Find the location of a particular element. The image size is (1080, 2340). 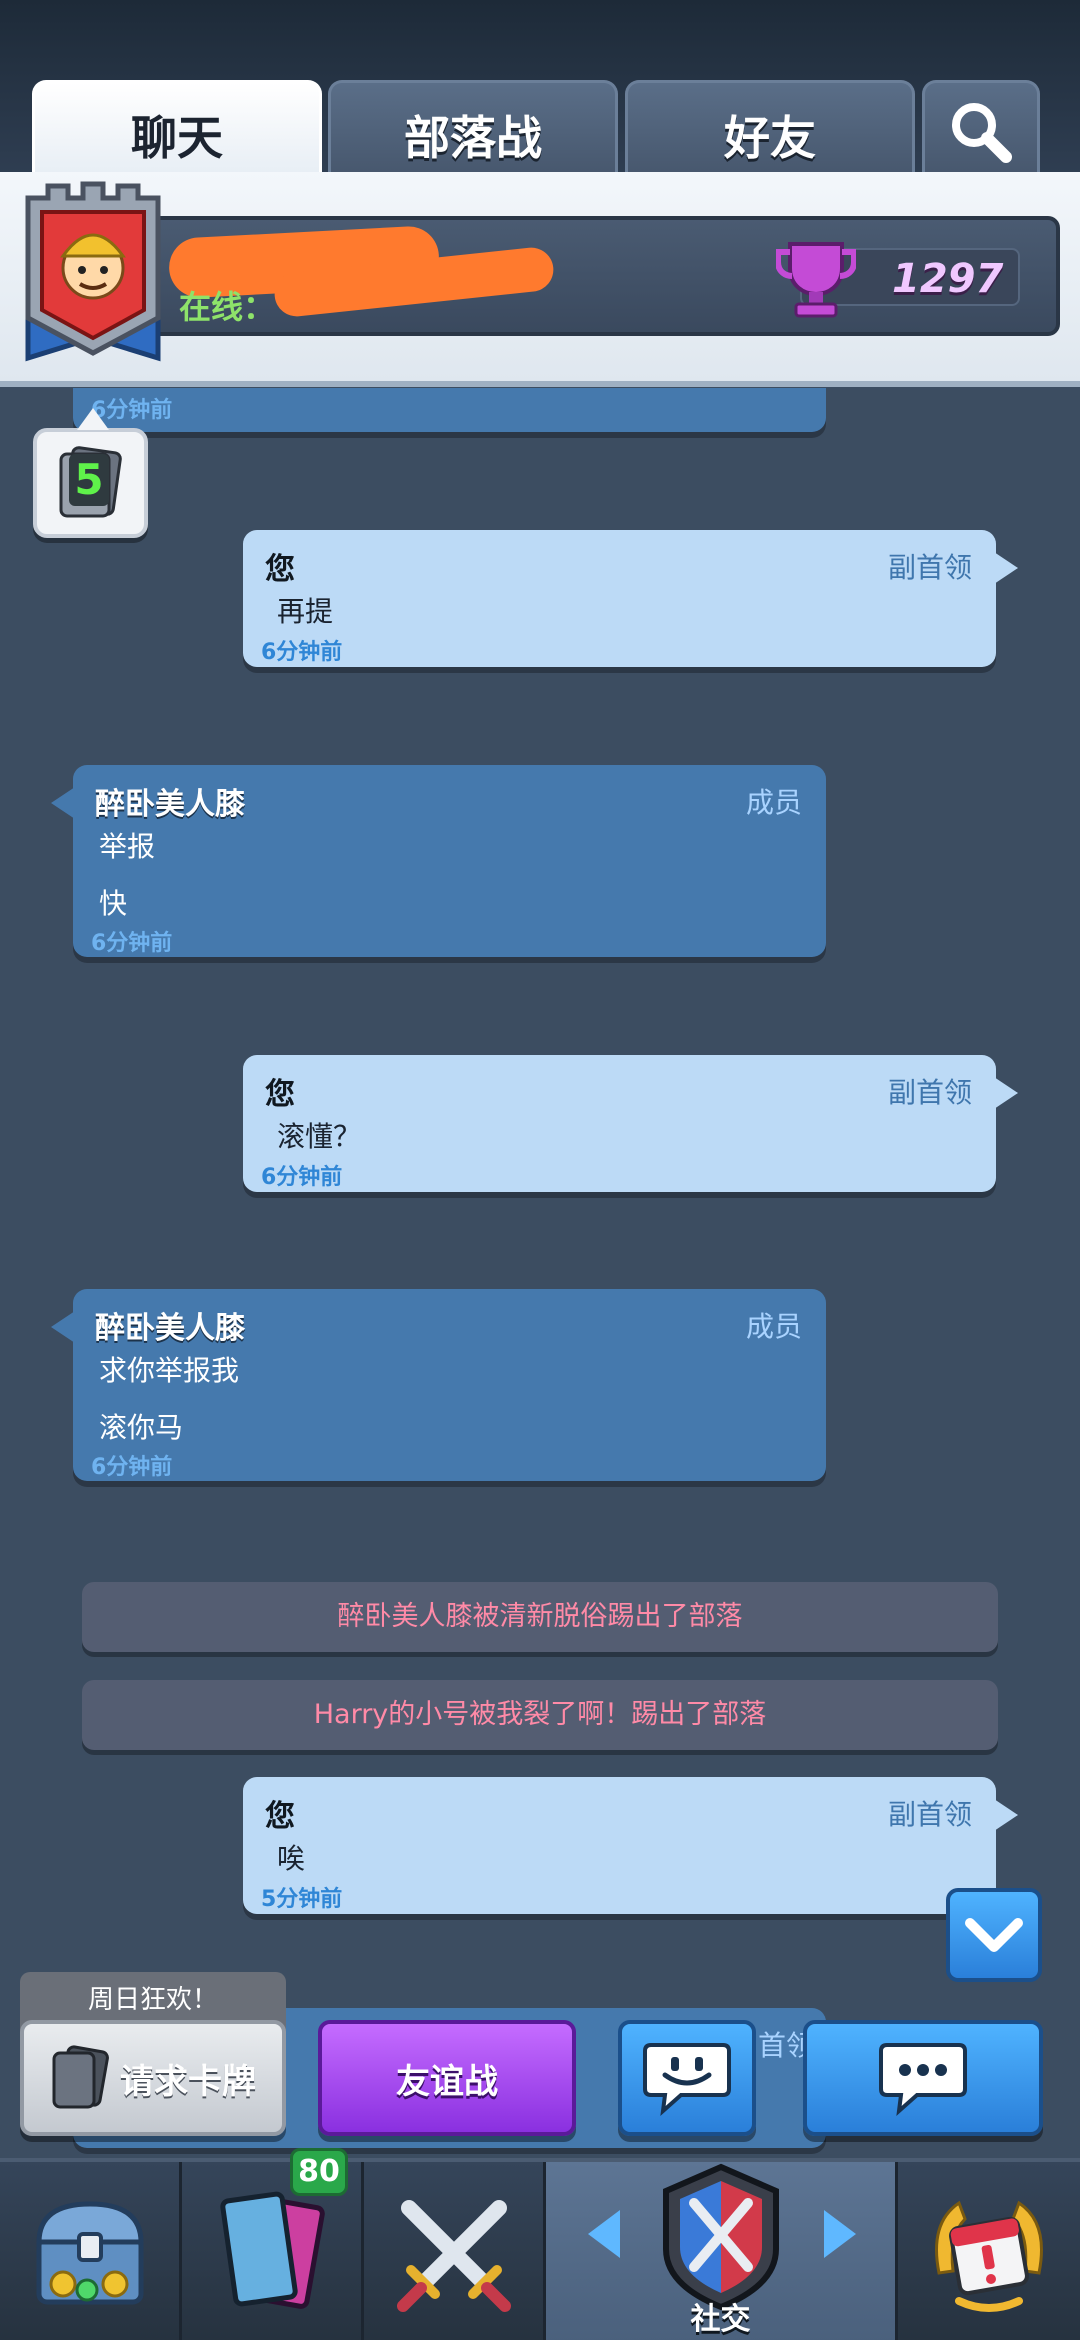

clan-info-panel: 在线： 1297 is located at coordinates (590, 276).